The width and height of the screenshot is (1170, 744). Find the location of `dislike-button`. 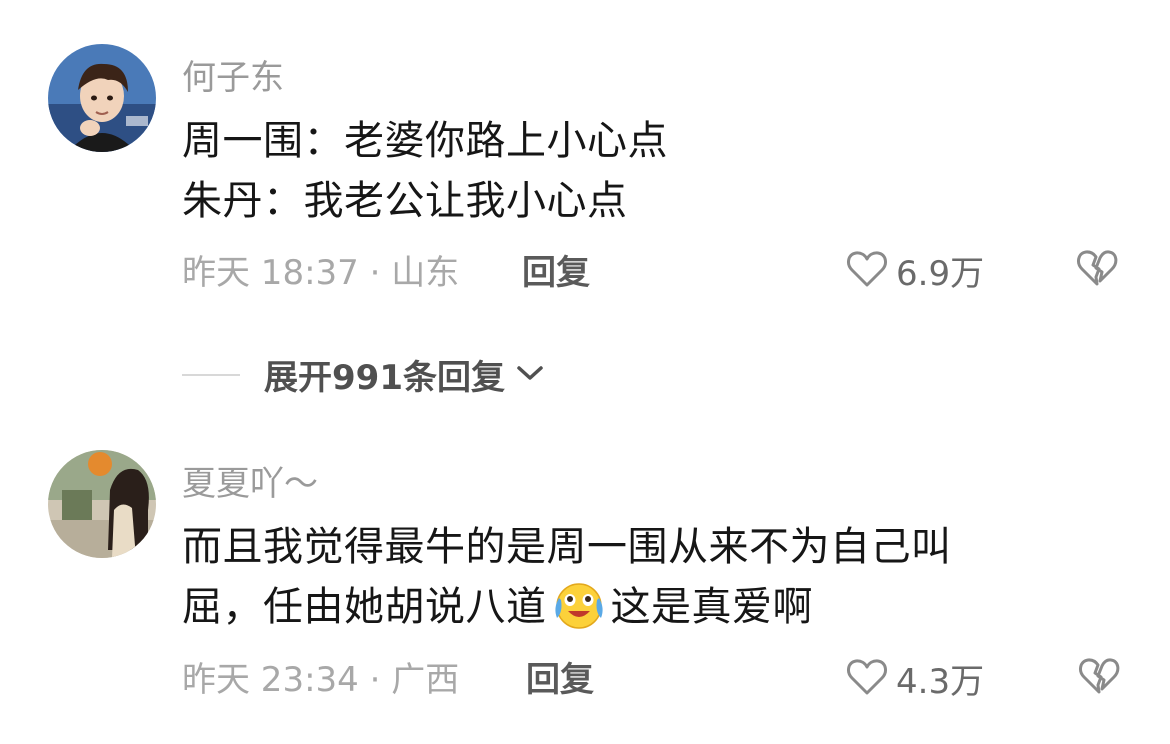

dislike-button is located at coordinates (1099, 678).